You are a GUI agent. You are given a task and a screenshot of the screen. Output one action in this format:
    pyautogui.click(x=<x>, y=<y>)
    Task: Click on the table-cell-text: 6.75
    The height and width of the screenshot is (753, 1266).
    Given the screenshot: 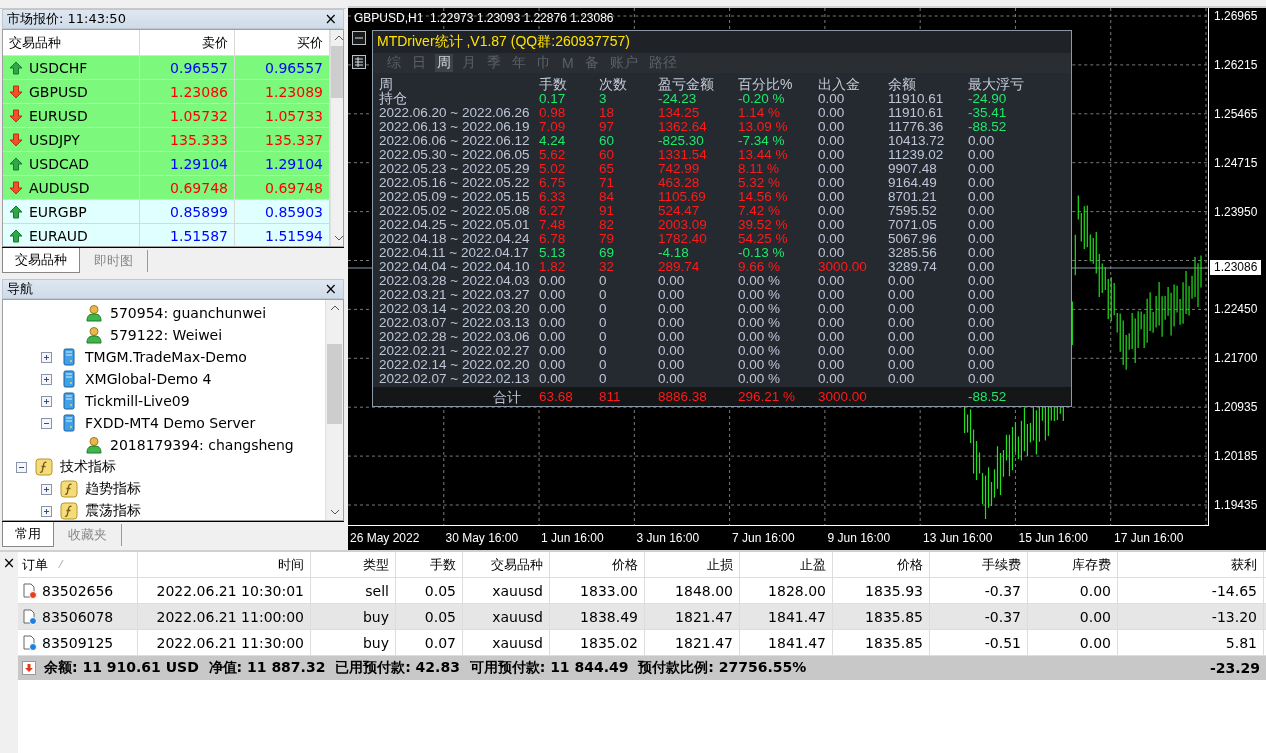 What is the action you would take?
    pyautogui.click(x=553, y=183)
    